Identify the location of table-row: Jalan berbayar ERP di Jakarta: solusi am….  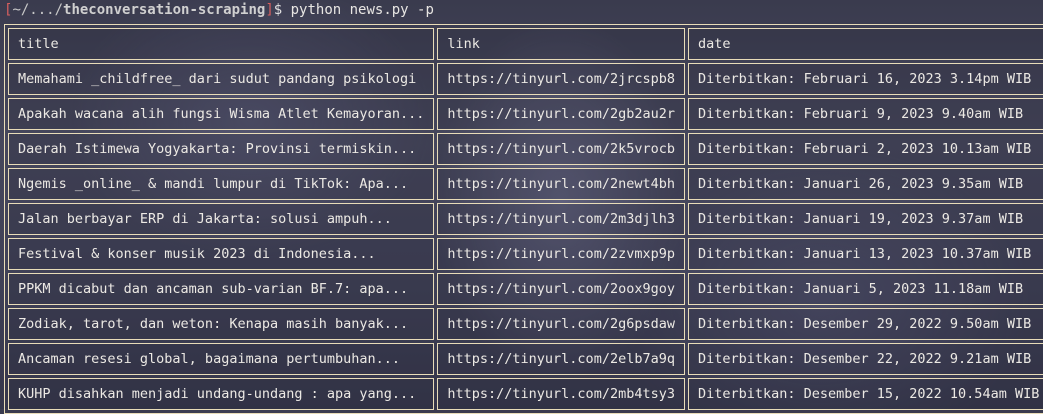
(525, 219).